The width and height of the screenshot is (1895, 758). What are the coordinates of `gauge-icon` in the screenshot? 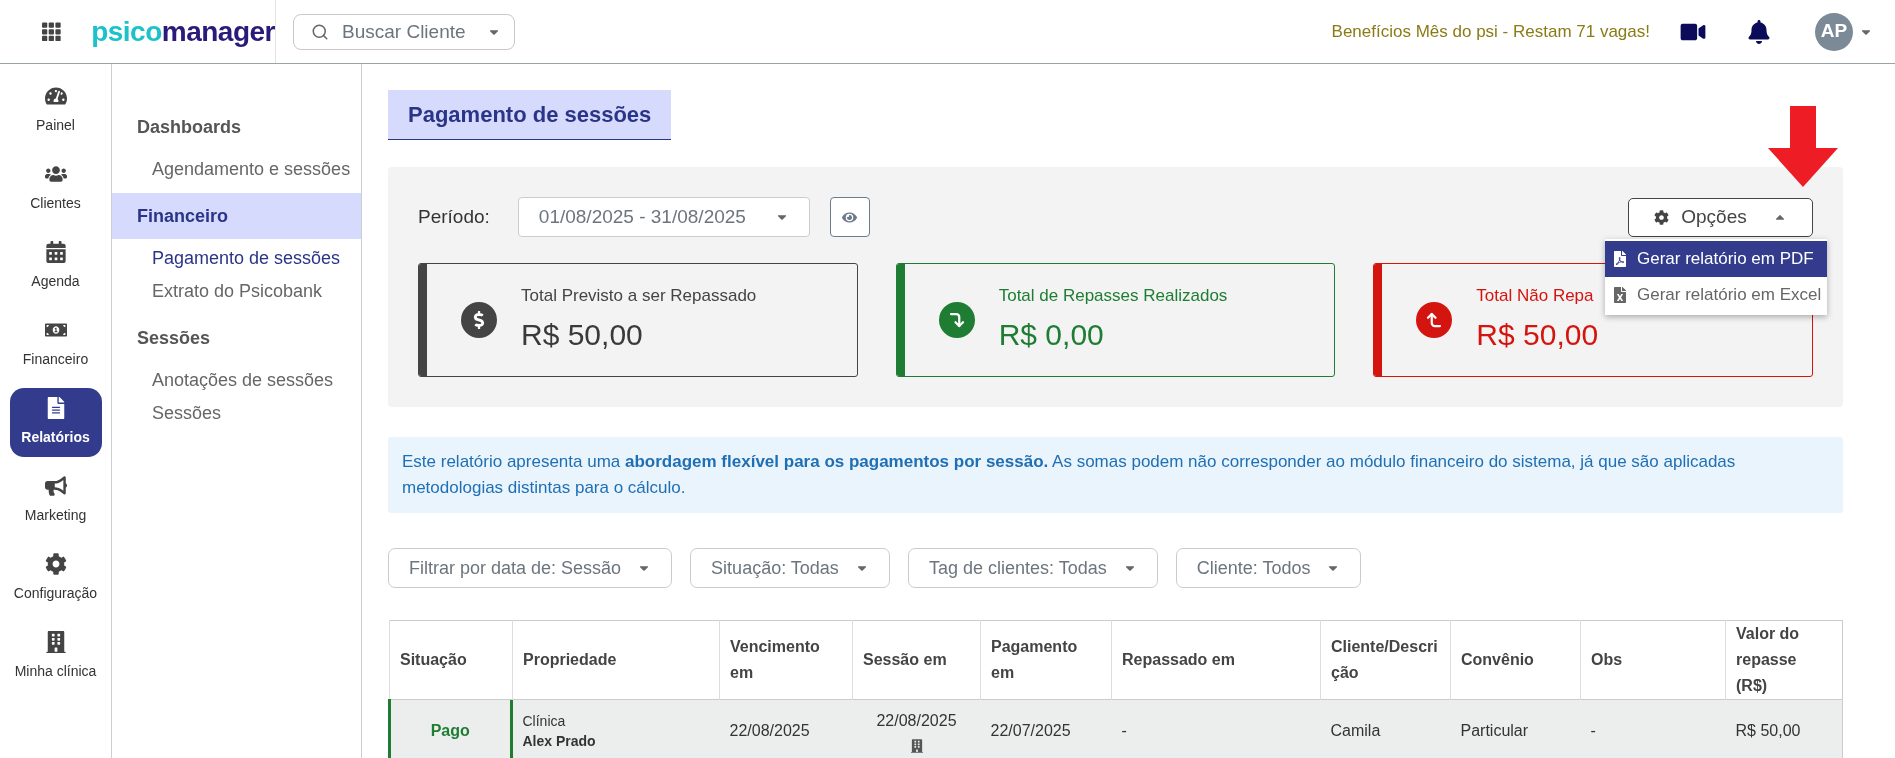 It's located at (55, 96).